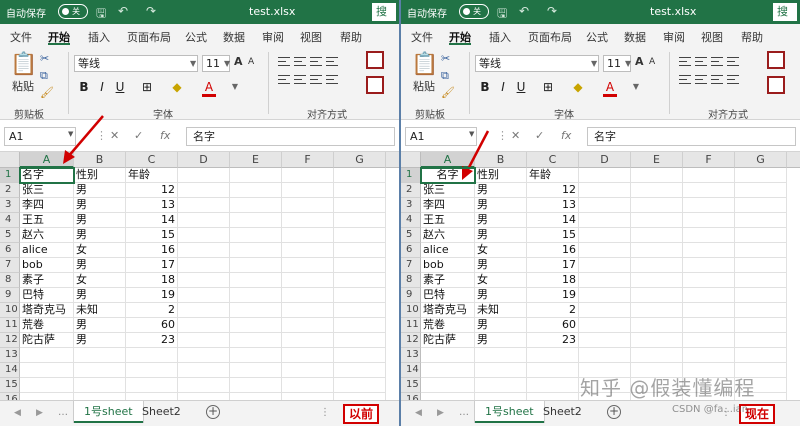 This screenshot has height=426, width=800. I want to click on underline-button: U, so click(120, 87).